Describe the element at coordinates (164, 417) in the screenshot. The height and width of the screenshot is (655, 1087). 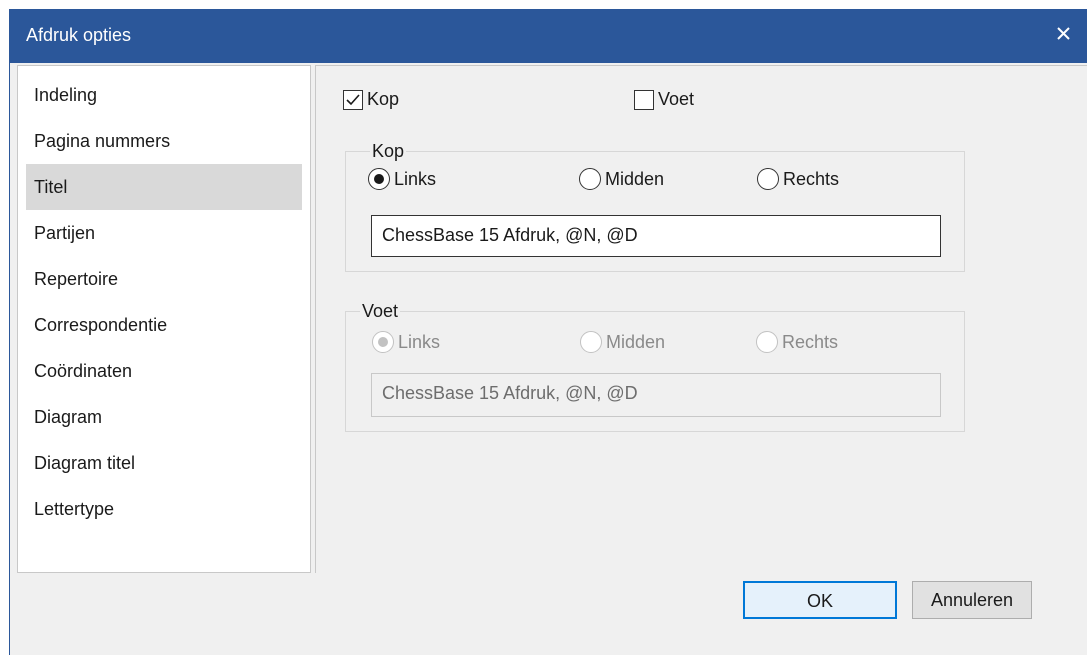
I see `sidebar-item-diagram: Diagram` at that location.